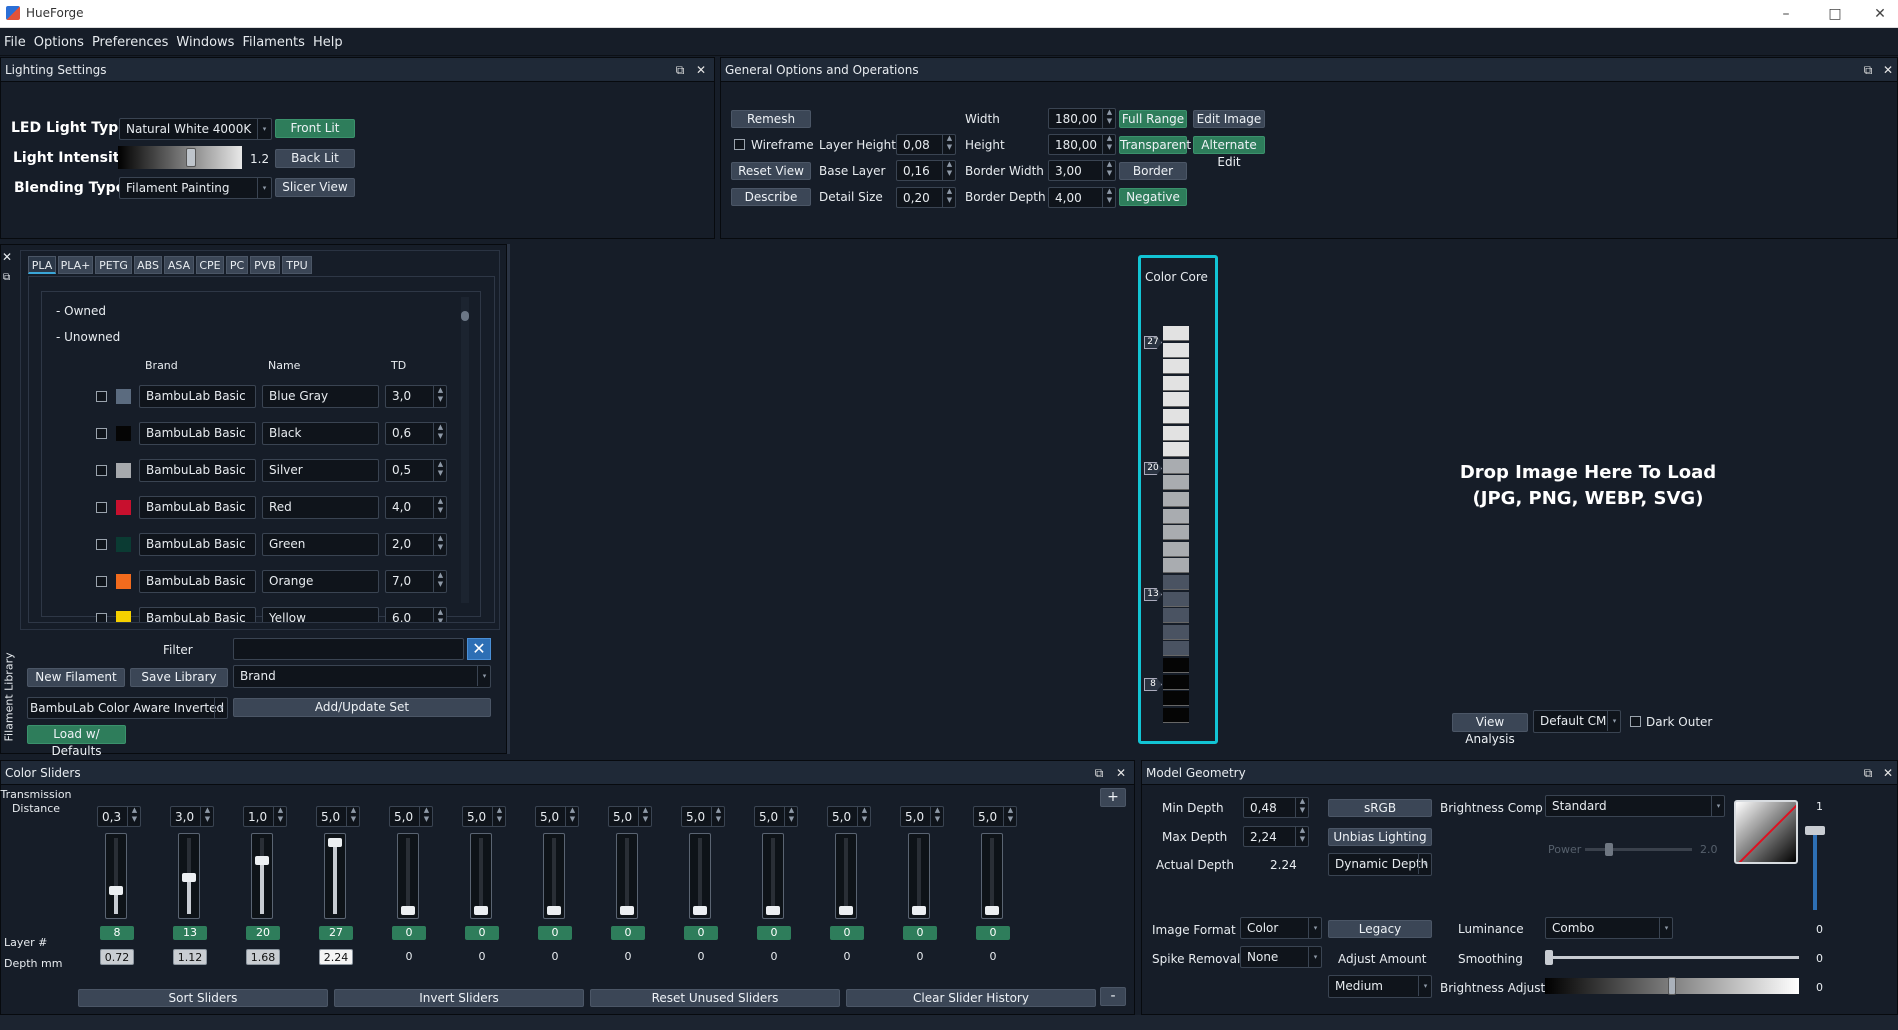  What do you see at coordinates (7, 257) in the screenshot?
I see `close-icon: ✕` at bounding box center [7, 257].